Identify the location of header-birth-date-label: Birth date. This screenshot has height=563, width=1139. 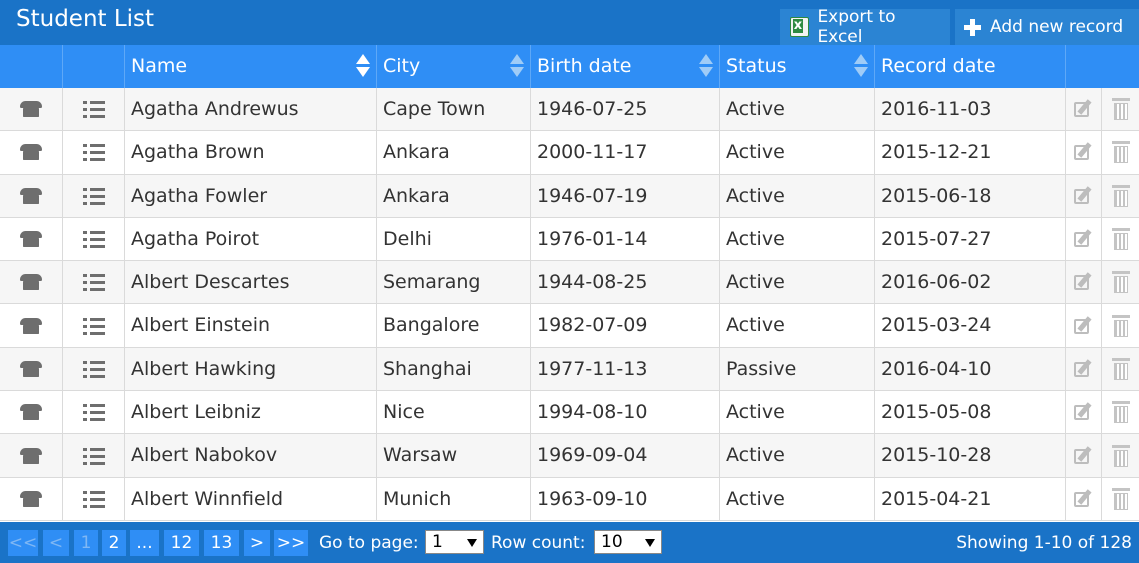
(584, 66).